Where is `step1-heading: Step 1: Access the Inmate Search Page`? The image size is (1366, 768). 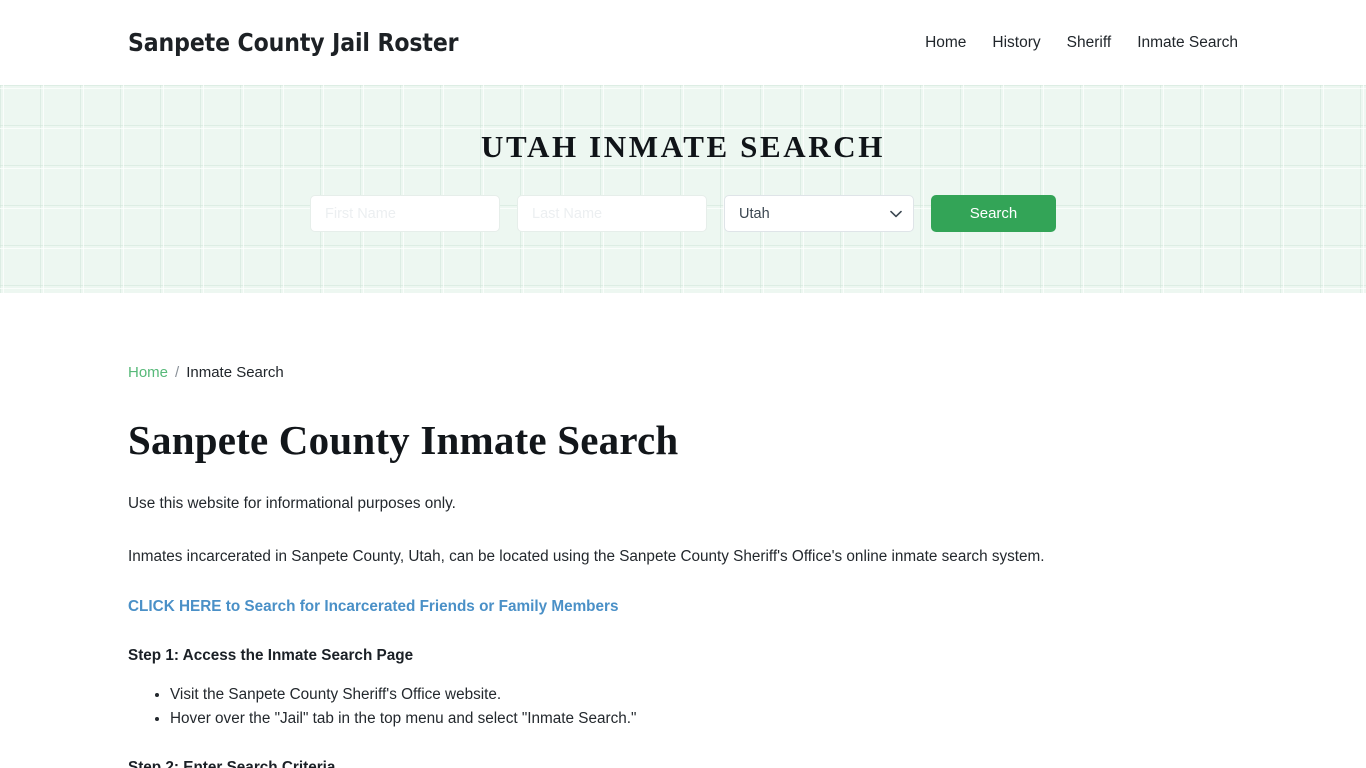
step1-heading: Step 1: Access the Inmate Search Page is located at coordinates (271, 655).